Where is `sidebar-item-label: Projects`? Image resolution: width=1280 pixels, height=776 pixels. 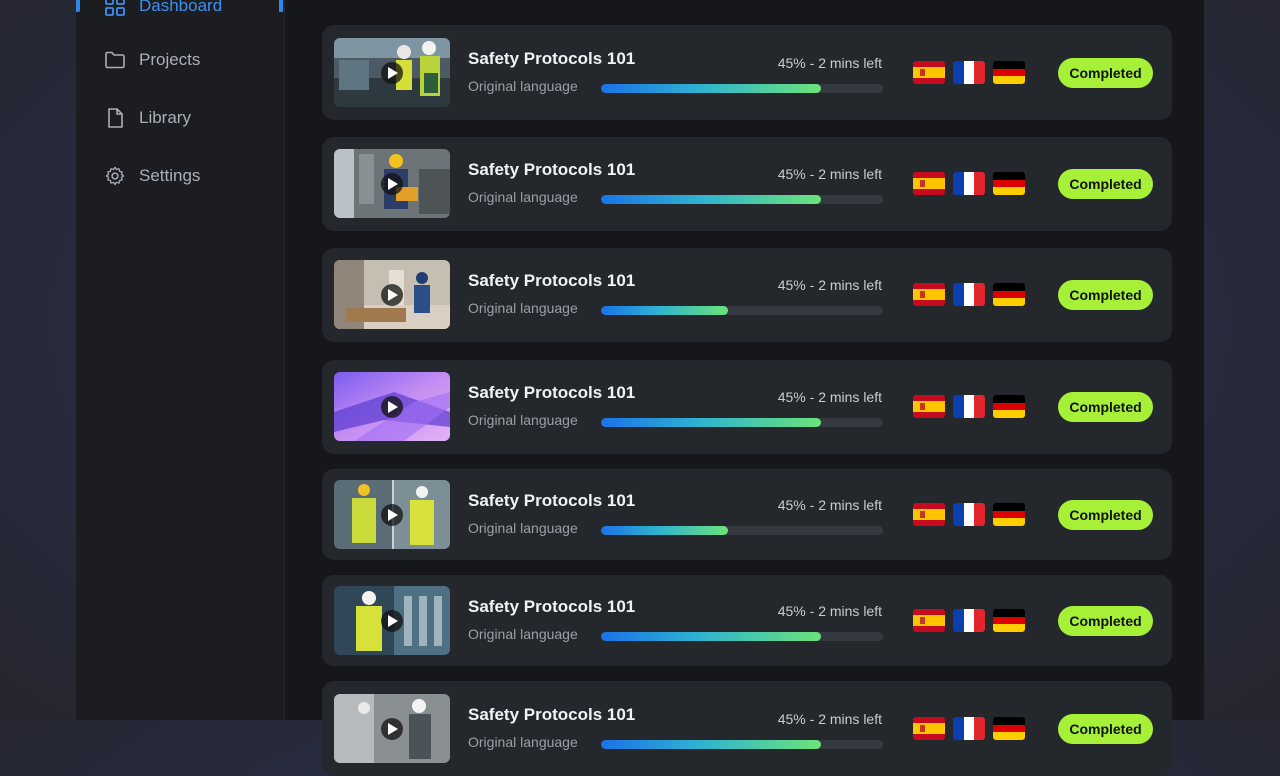 sidebar-item-label: Projects is located at coordinates (170, 59).